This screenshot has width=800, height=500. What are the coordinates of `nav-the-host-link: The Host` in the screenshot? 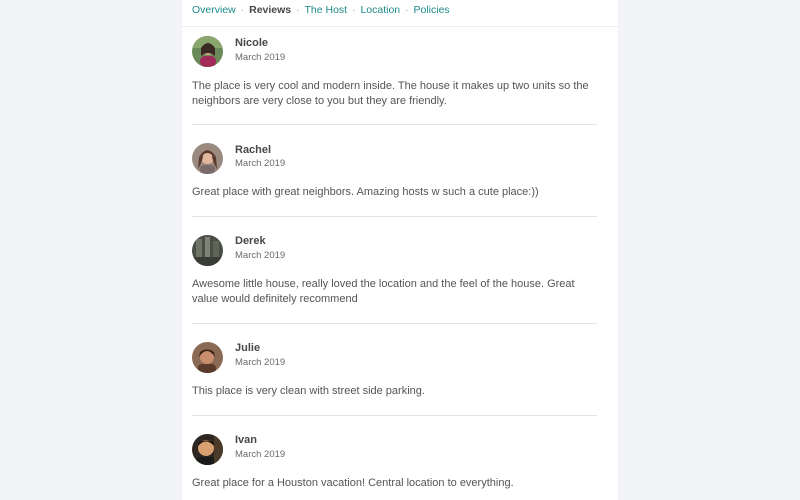 It's located at (325, 10).